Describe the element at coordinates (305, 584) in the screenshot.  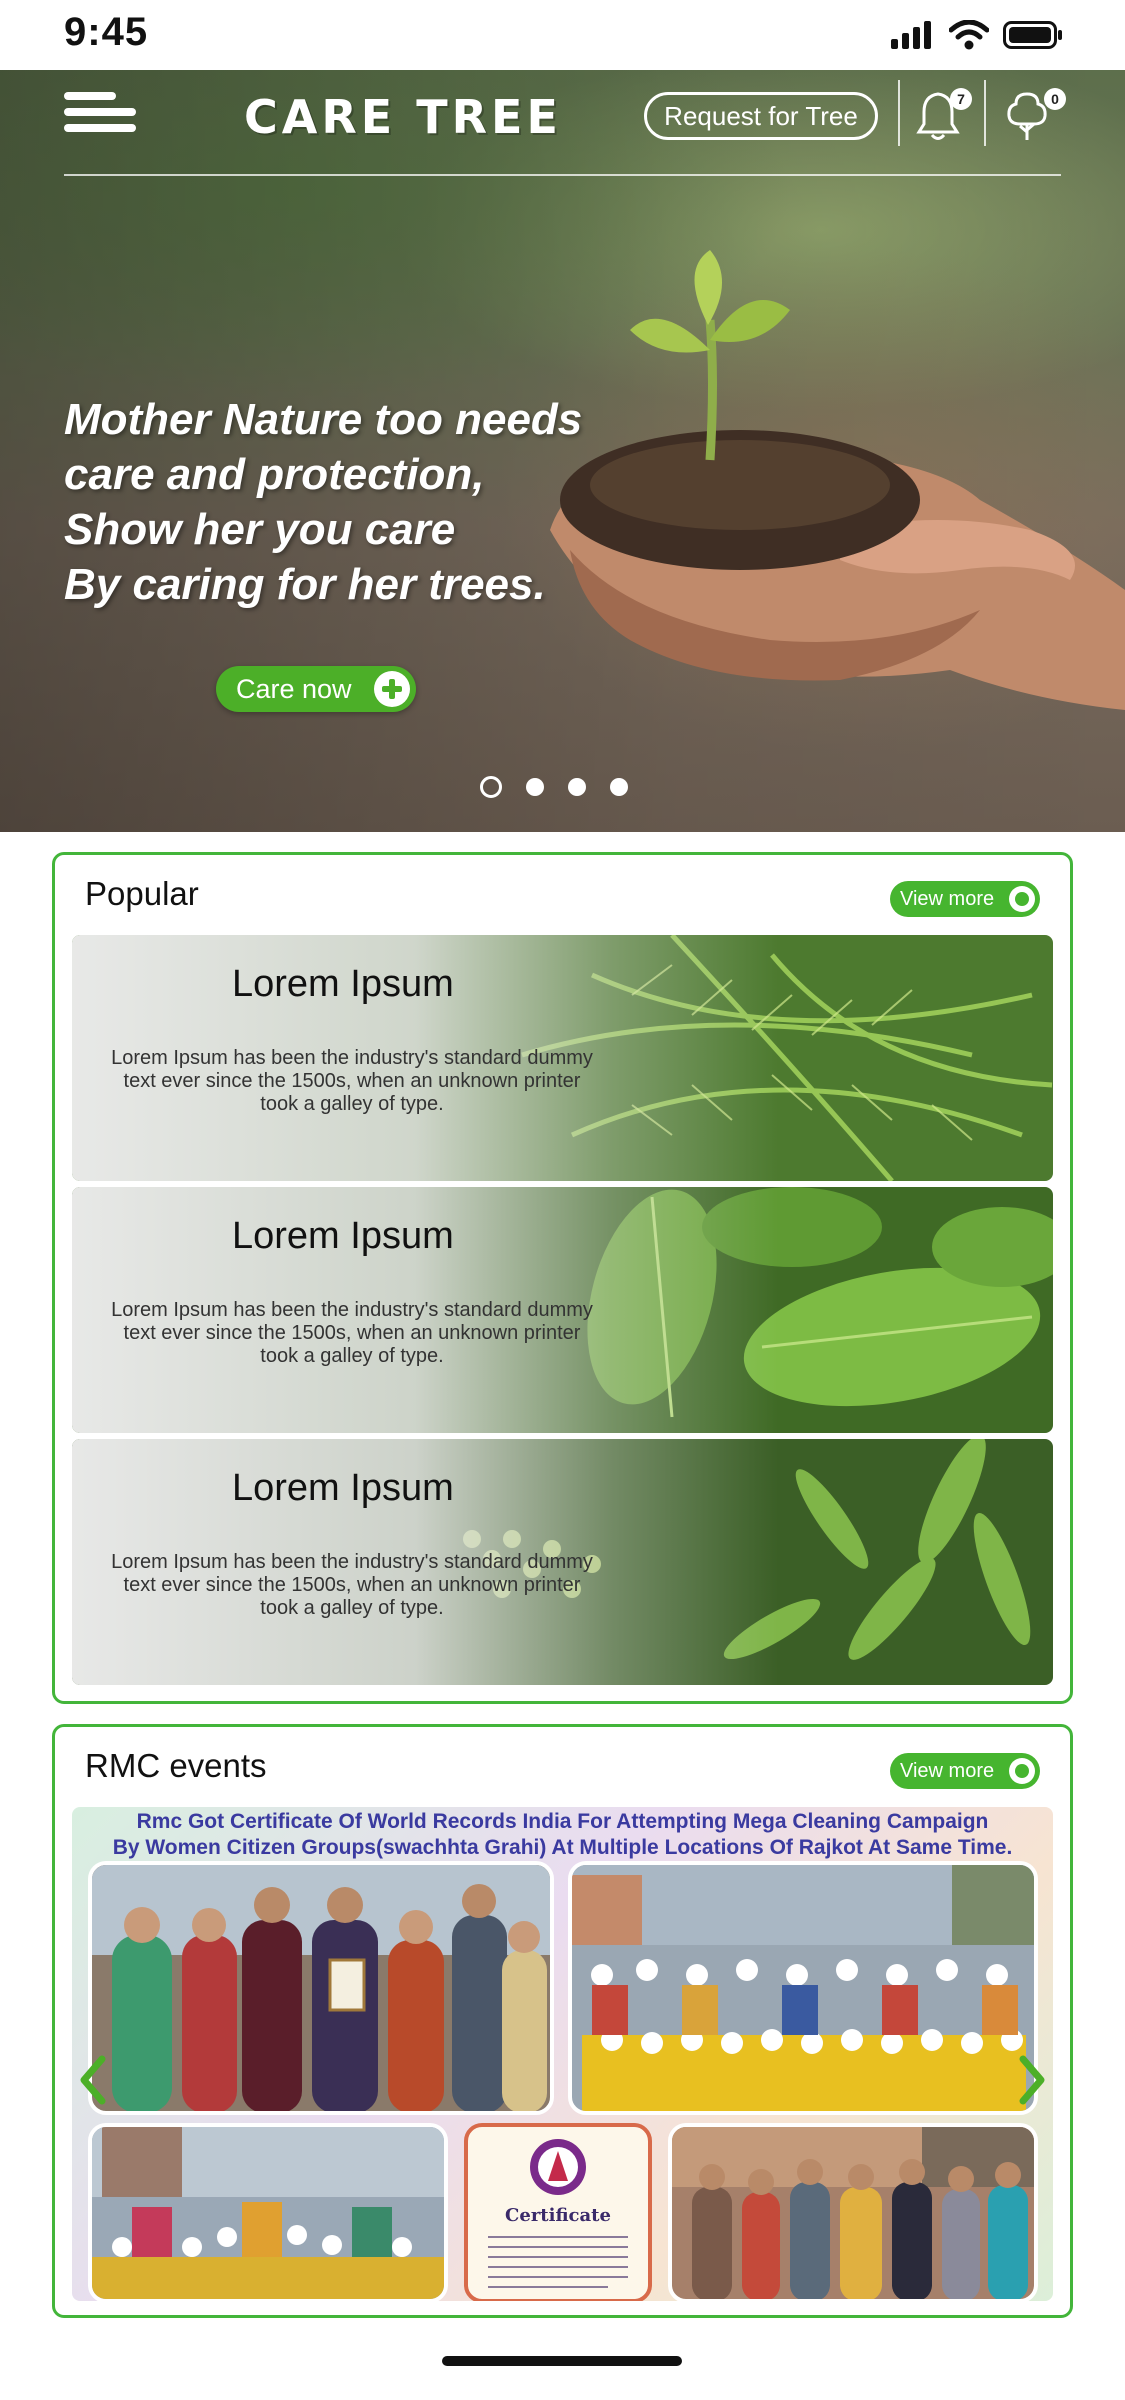
I see `hero-line: By caring for her trees.` at that location.